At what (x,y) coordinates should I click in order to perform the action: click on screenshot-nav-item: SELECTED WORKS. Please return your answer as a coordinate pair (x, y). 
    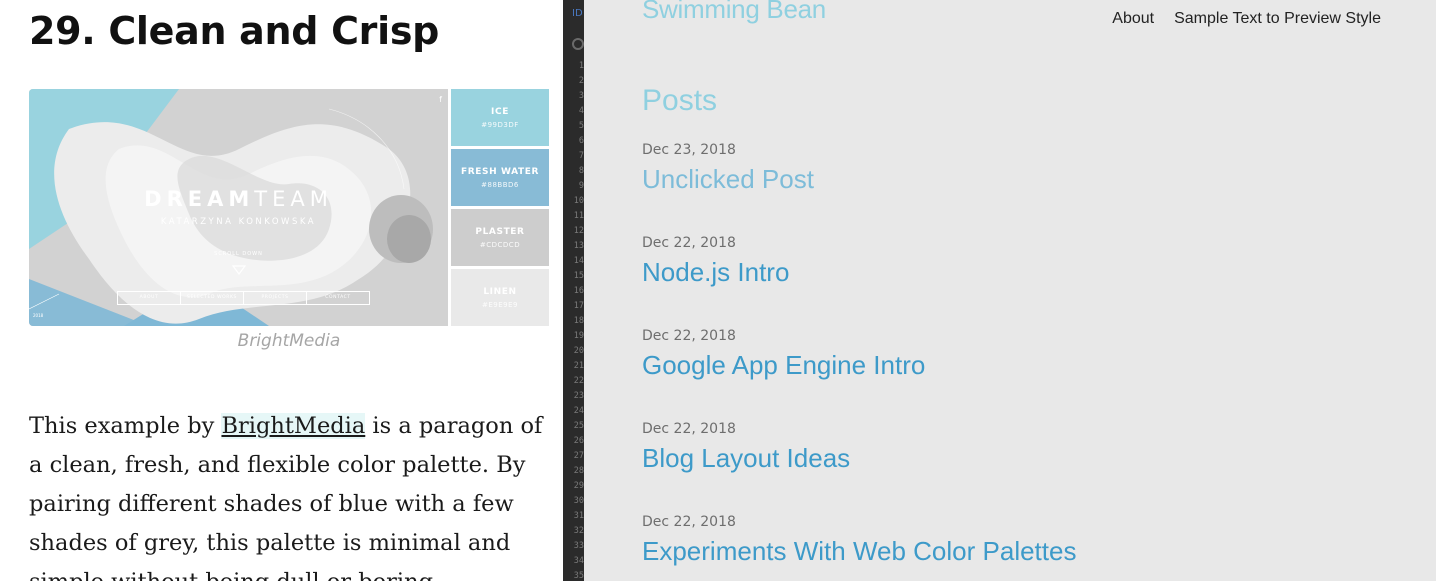
    Looking at the image, I should click on (212, 298).